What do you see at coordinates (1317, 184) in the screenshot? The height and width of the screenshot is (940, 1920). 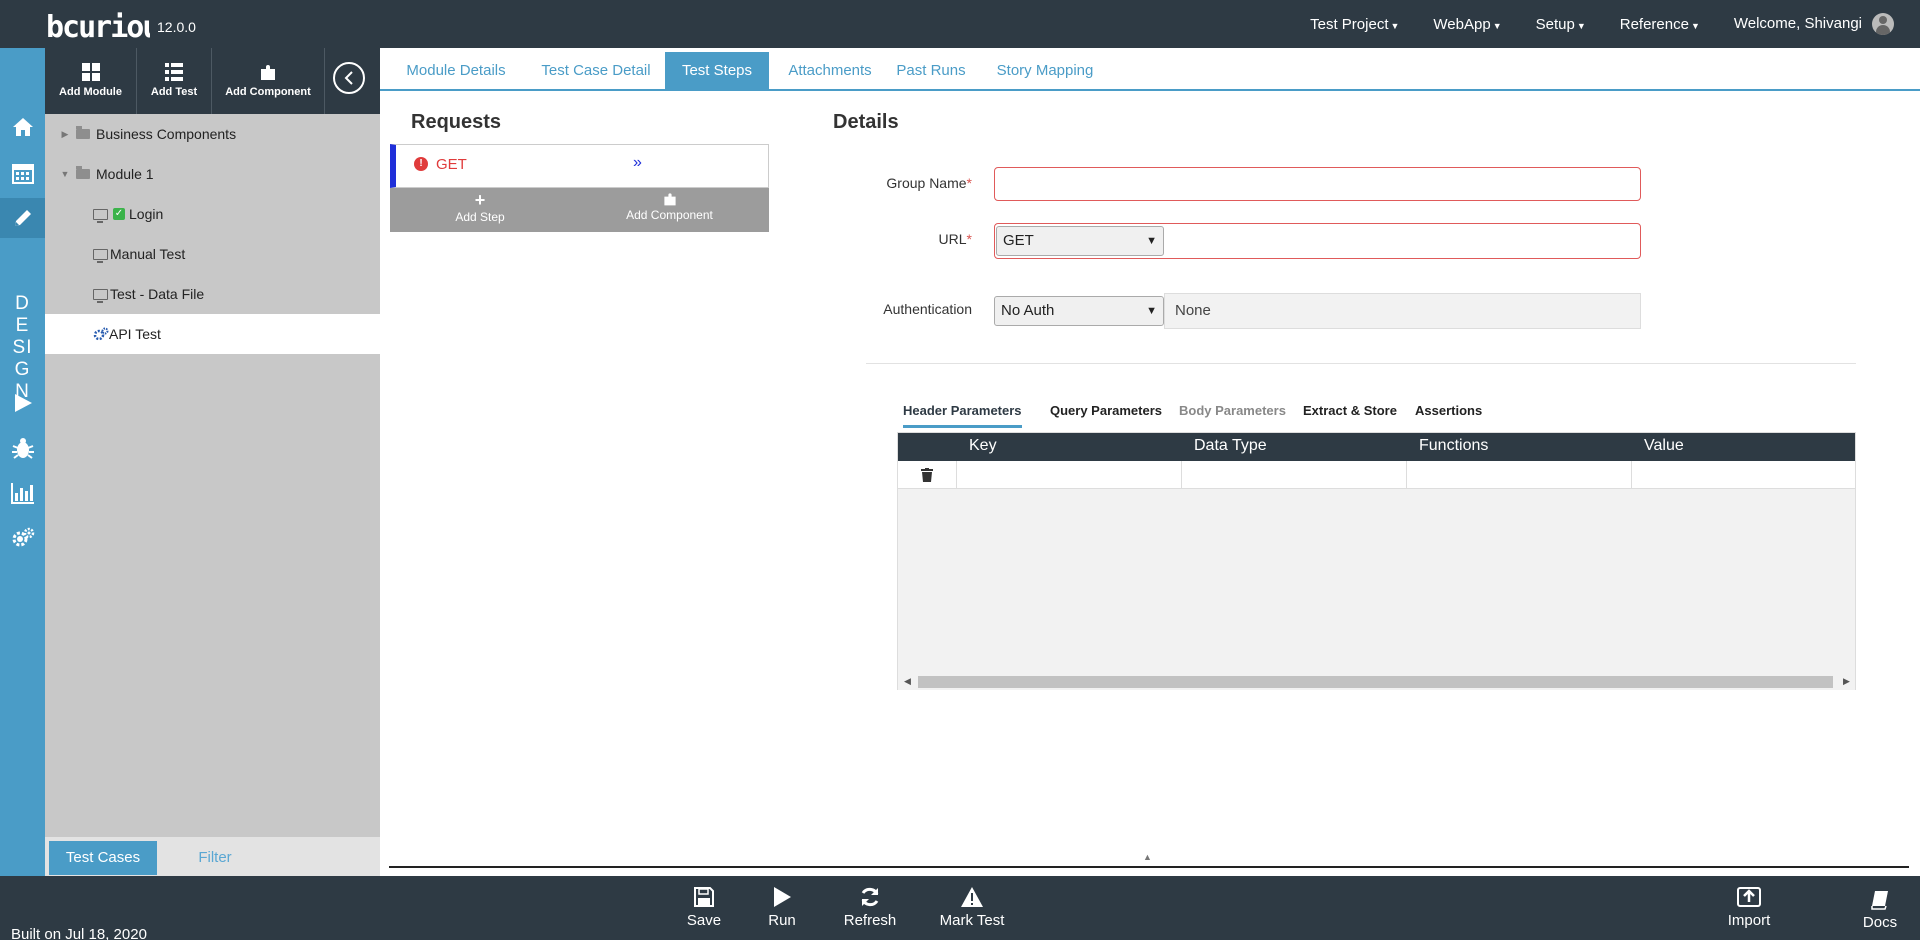 I see `group-name-input` at bounding box center [1317, 184].